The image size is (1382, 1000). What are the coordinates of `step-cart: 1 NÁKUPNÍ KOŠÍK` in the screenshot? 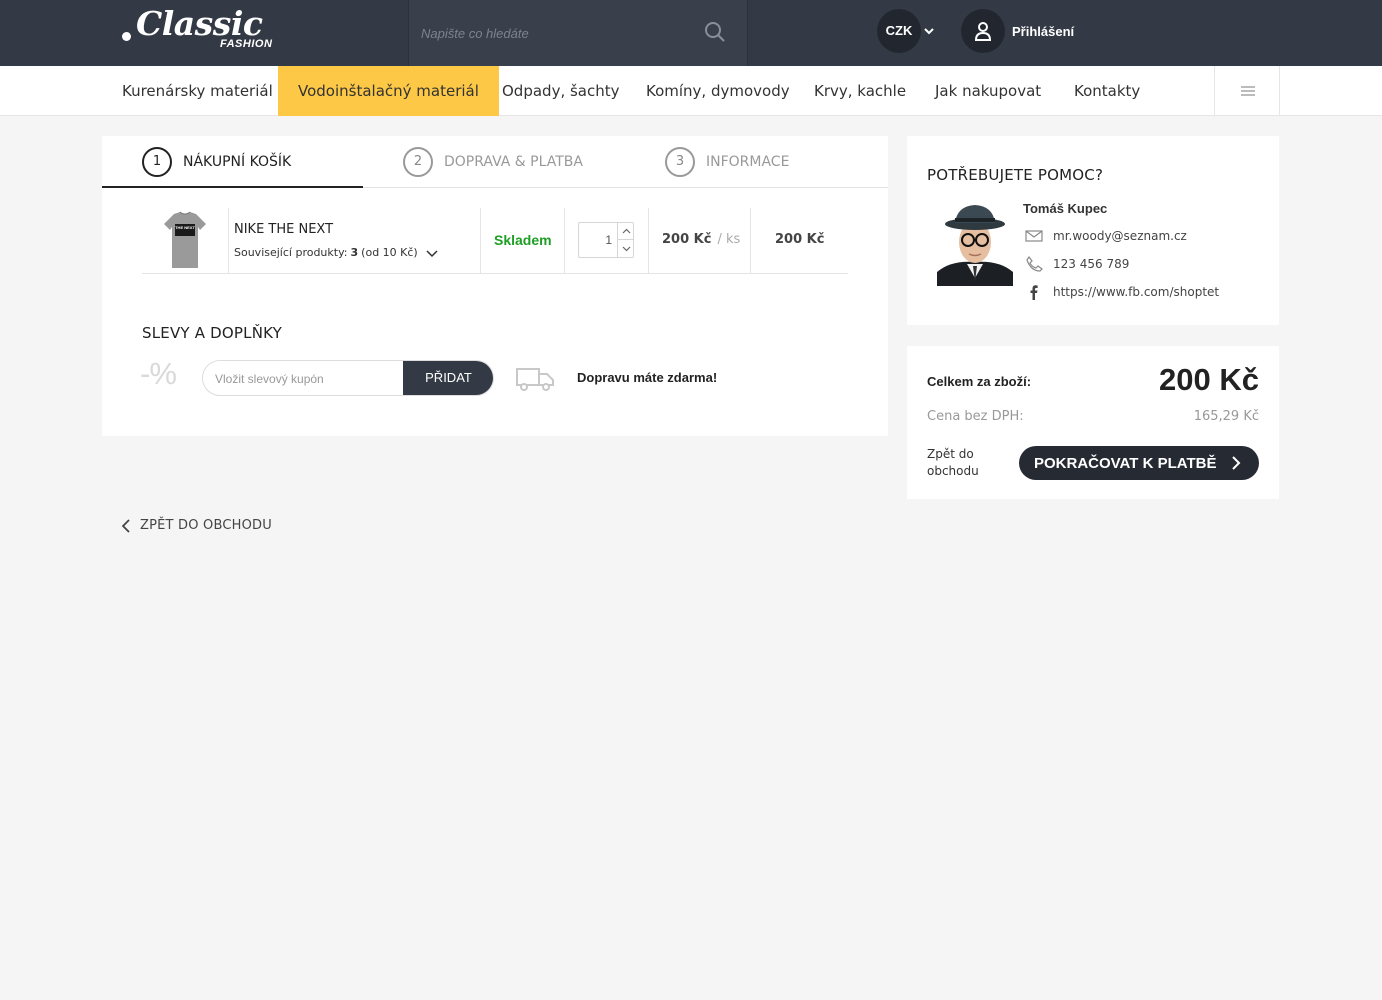 It's located at (216, 162).